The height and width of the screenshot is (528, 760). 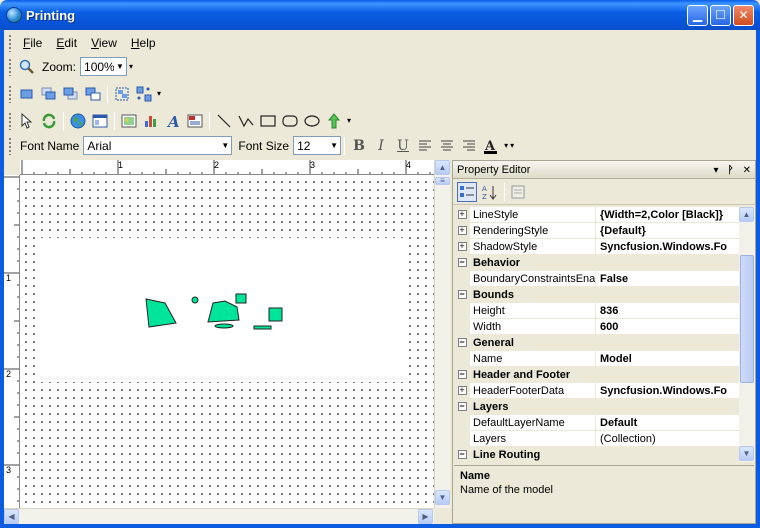 I want to click on rectangle-icon, so click(x=268, y=121).